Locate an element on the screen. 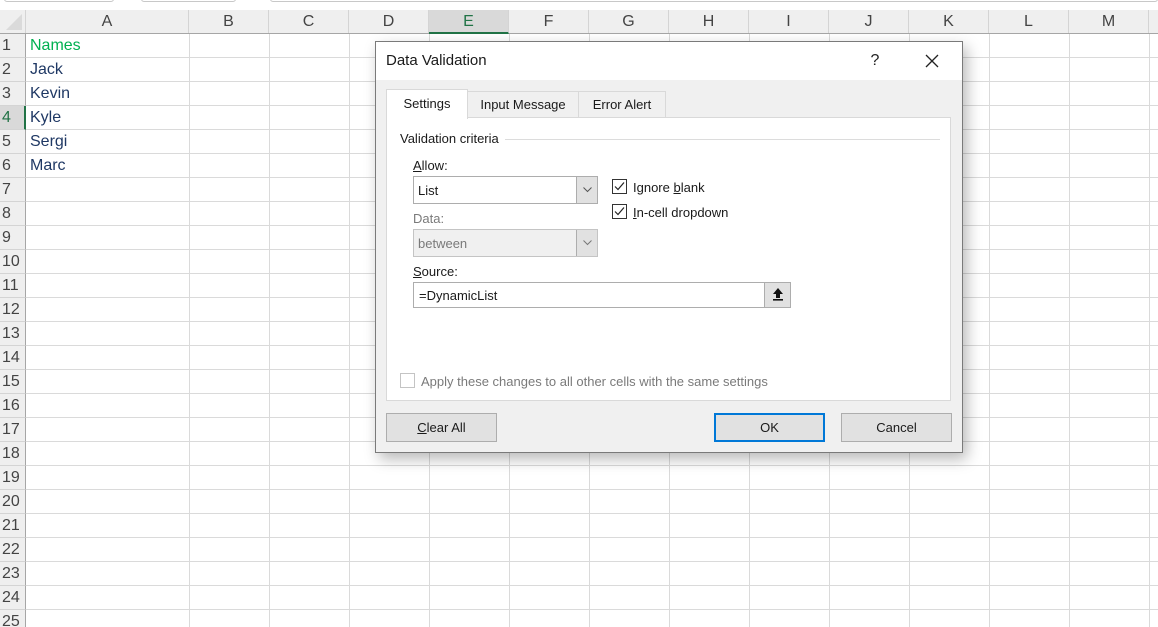 Image resolution: width=1158 pixels, height=627 pixels. allow-value: List is located at coordinates (428, 190).